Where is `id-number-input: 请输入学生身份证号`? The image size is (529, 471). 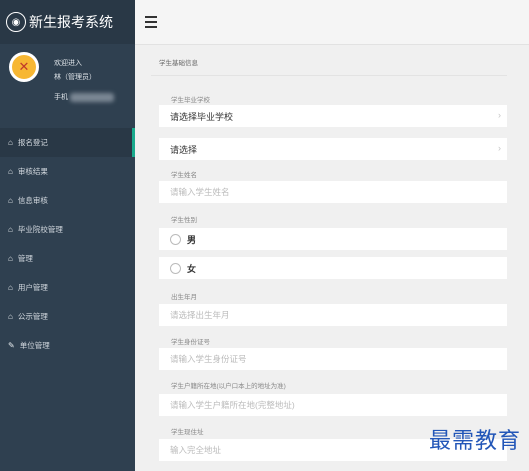 id-number-input: 请输入学生身份证号 is located at coordinates (333, 359).